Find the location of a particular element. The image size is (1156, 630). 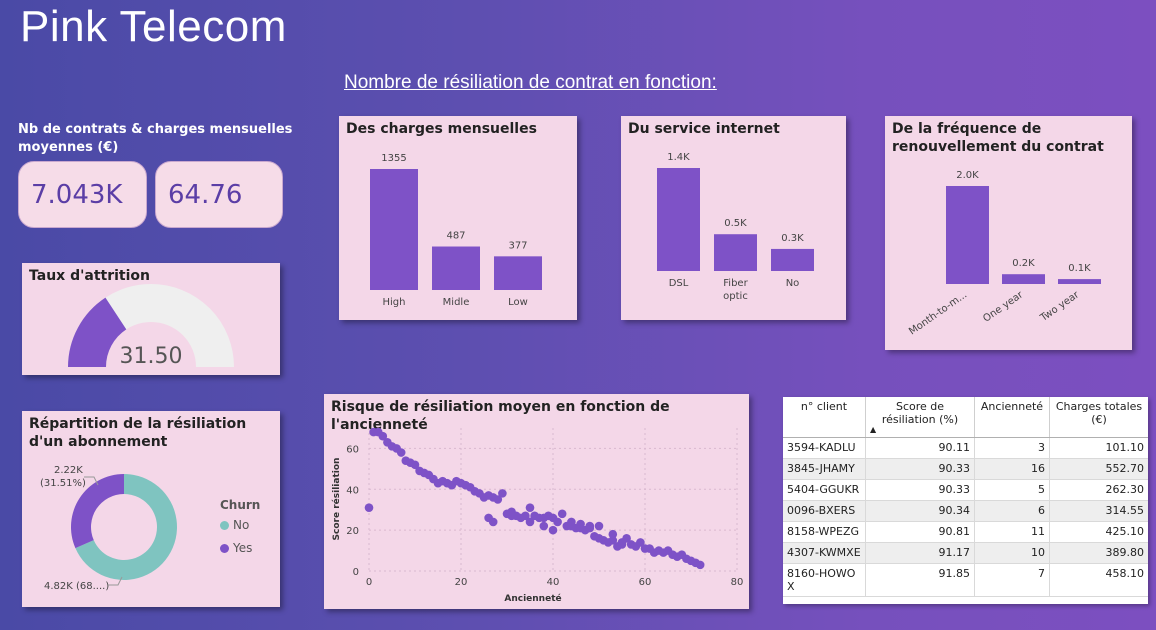

table-row: 8158-WPEZG 90.81 11 425.10 is located at coordinates (965, 532).